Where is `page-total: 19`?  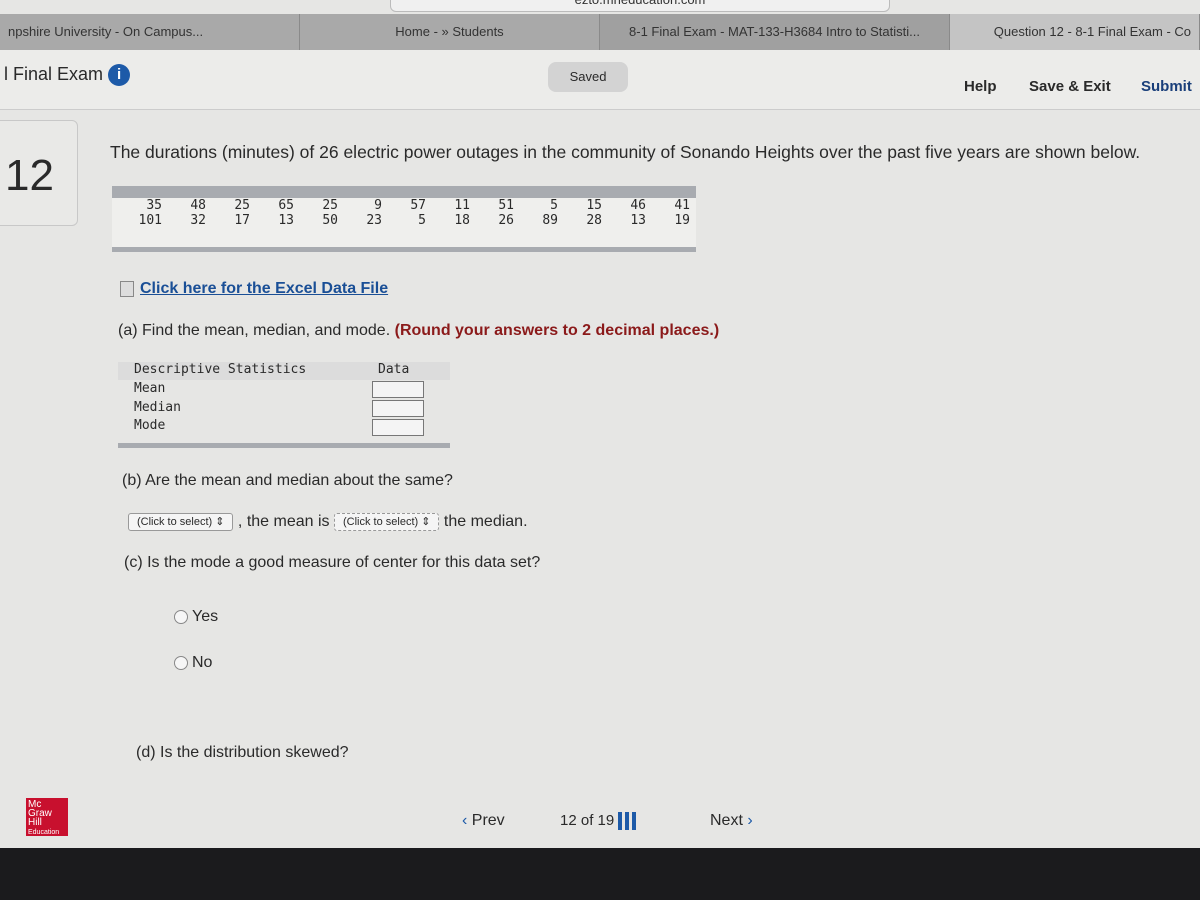
page-total: 19 is located at coordinates (606, 820).